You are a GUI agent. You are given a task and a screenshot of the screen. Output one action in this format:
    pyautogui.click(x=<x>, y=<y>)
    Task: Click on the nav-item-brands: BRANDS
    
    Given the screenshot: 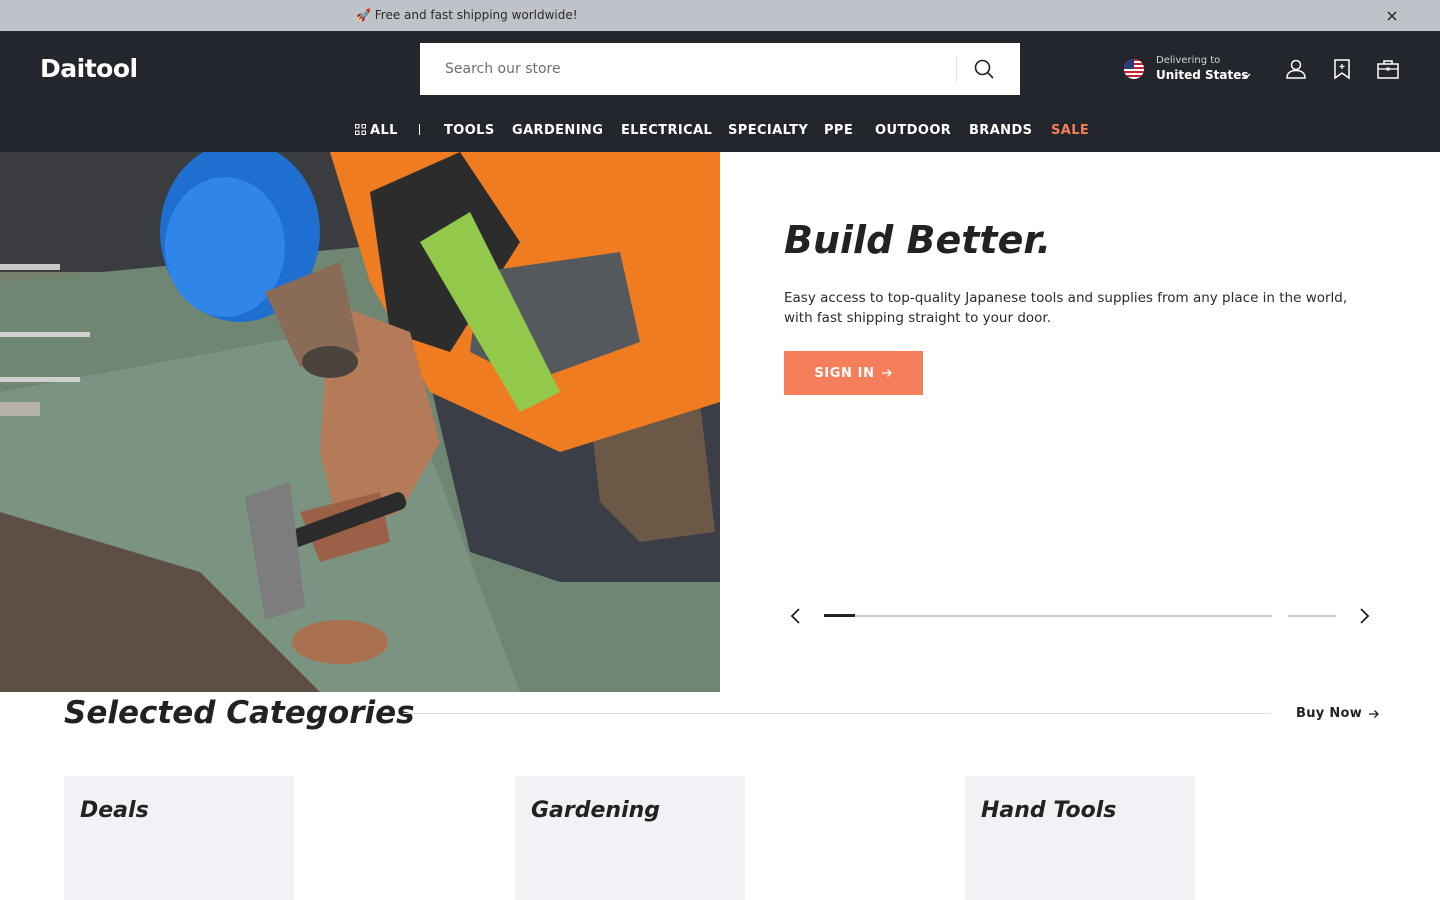 What is the action you would take?
    pyautogui.click(x=1000, y=130)
    